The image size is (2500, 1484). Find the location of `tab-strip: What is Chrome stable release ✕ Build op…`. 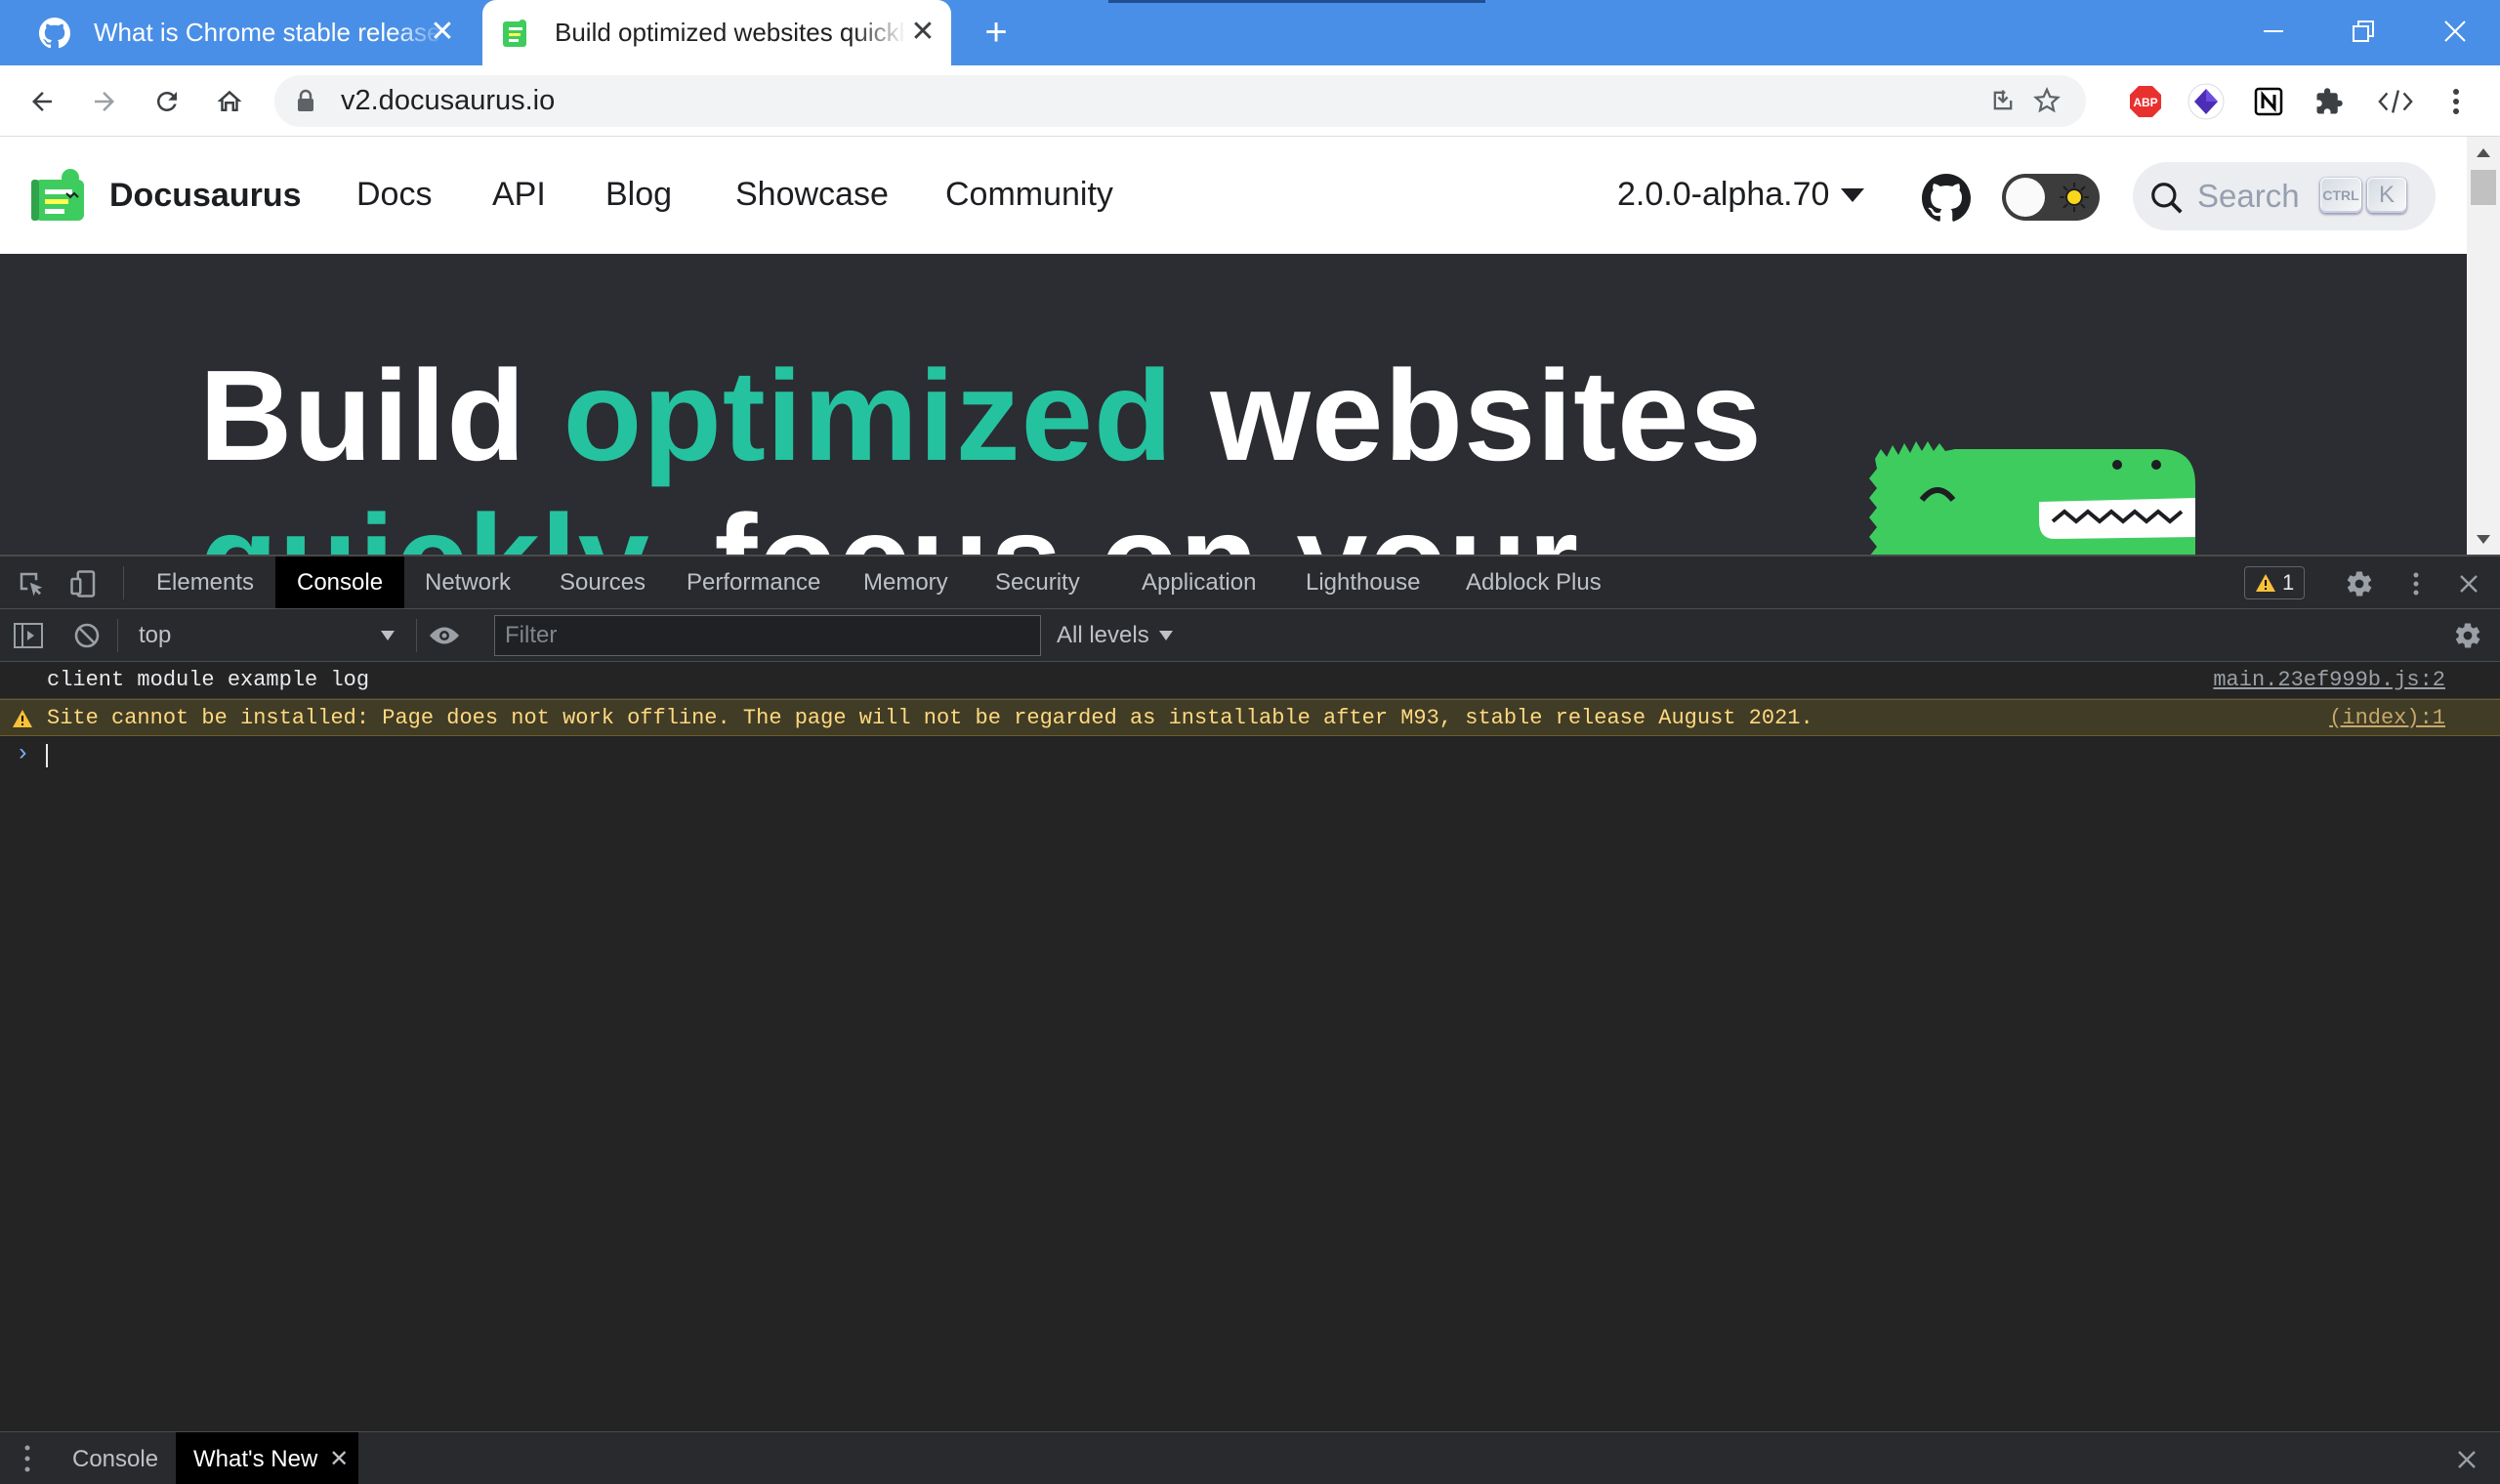

tab-strip: What is Chrome stable release ✕ Build op… is located at coordinates (1250, 32).